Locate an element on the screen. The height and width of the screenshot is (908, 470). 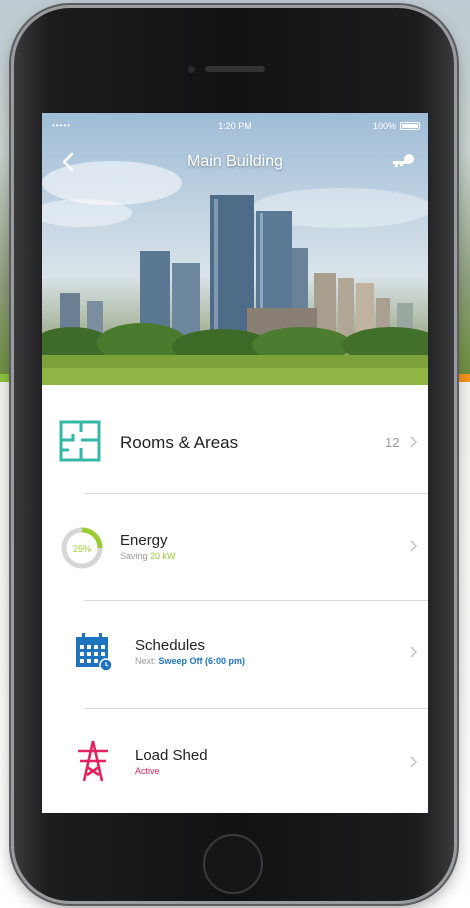
clock: 1:20 PM is located at coordinates (235, 126).